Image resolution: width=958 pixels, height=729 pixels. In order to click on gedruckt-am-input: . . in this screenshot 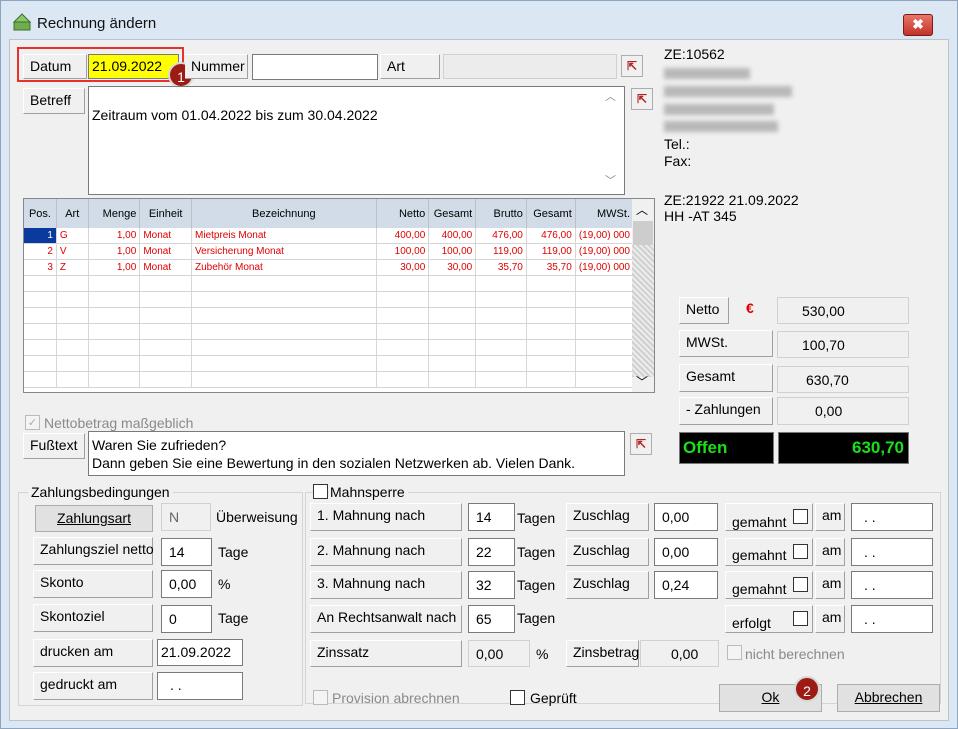, I will do `click(200, 686)`.